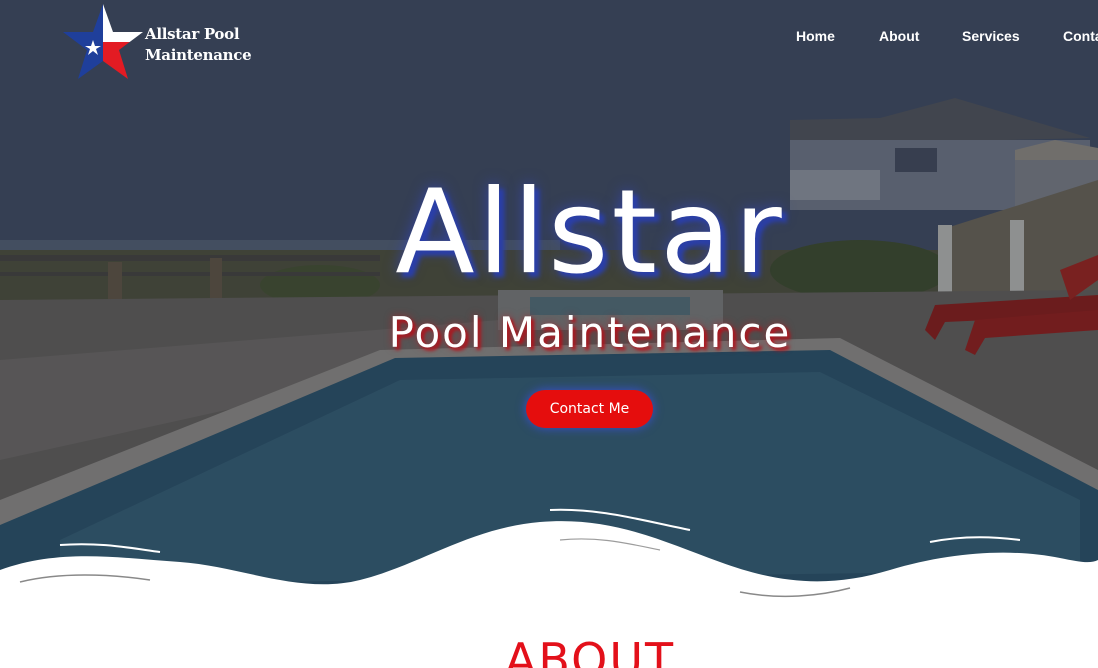  What do you see at coordinates (899, 36) in the screenshot?
I see `nav-item-about: About` at bounding box center [899, 36].